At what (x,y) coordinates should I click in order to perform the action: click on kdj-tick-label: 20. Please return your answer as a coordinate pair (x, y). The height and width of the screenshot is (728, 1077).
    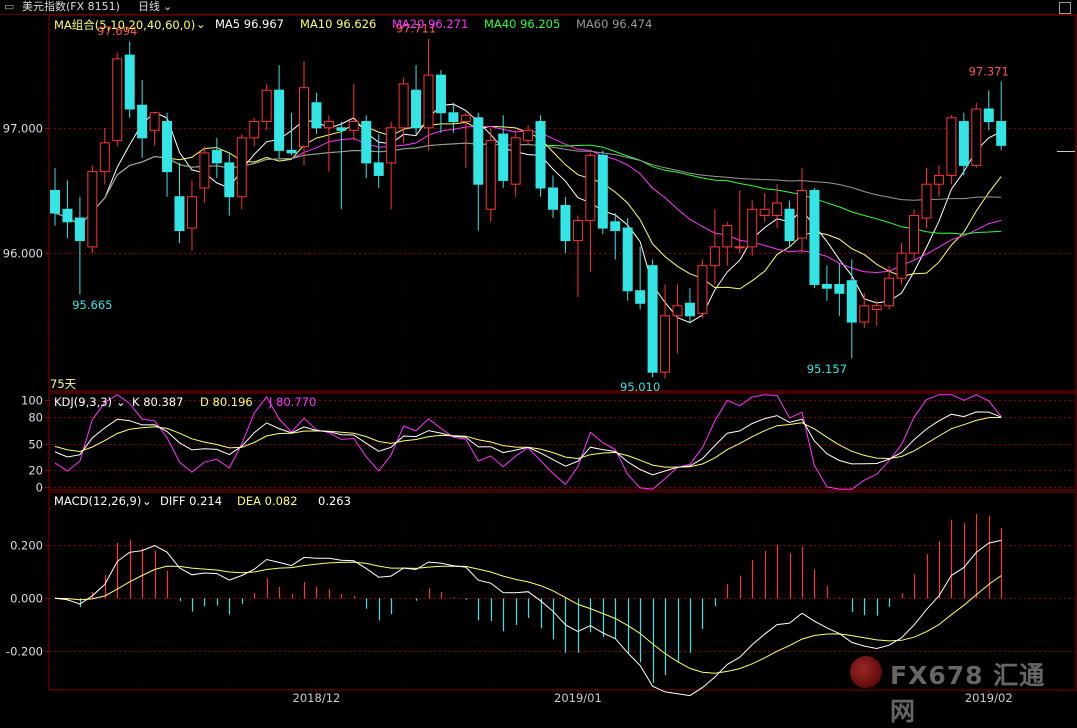
    Looking at the image, I should click on (35, 471).